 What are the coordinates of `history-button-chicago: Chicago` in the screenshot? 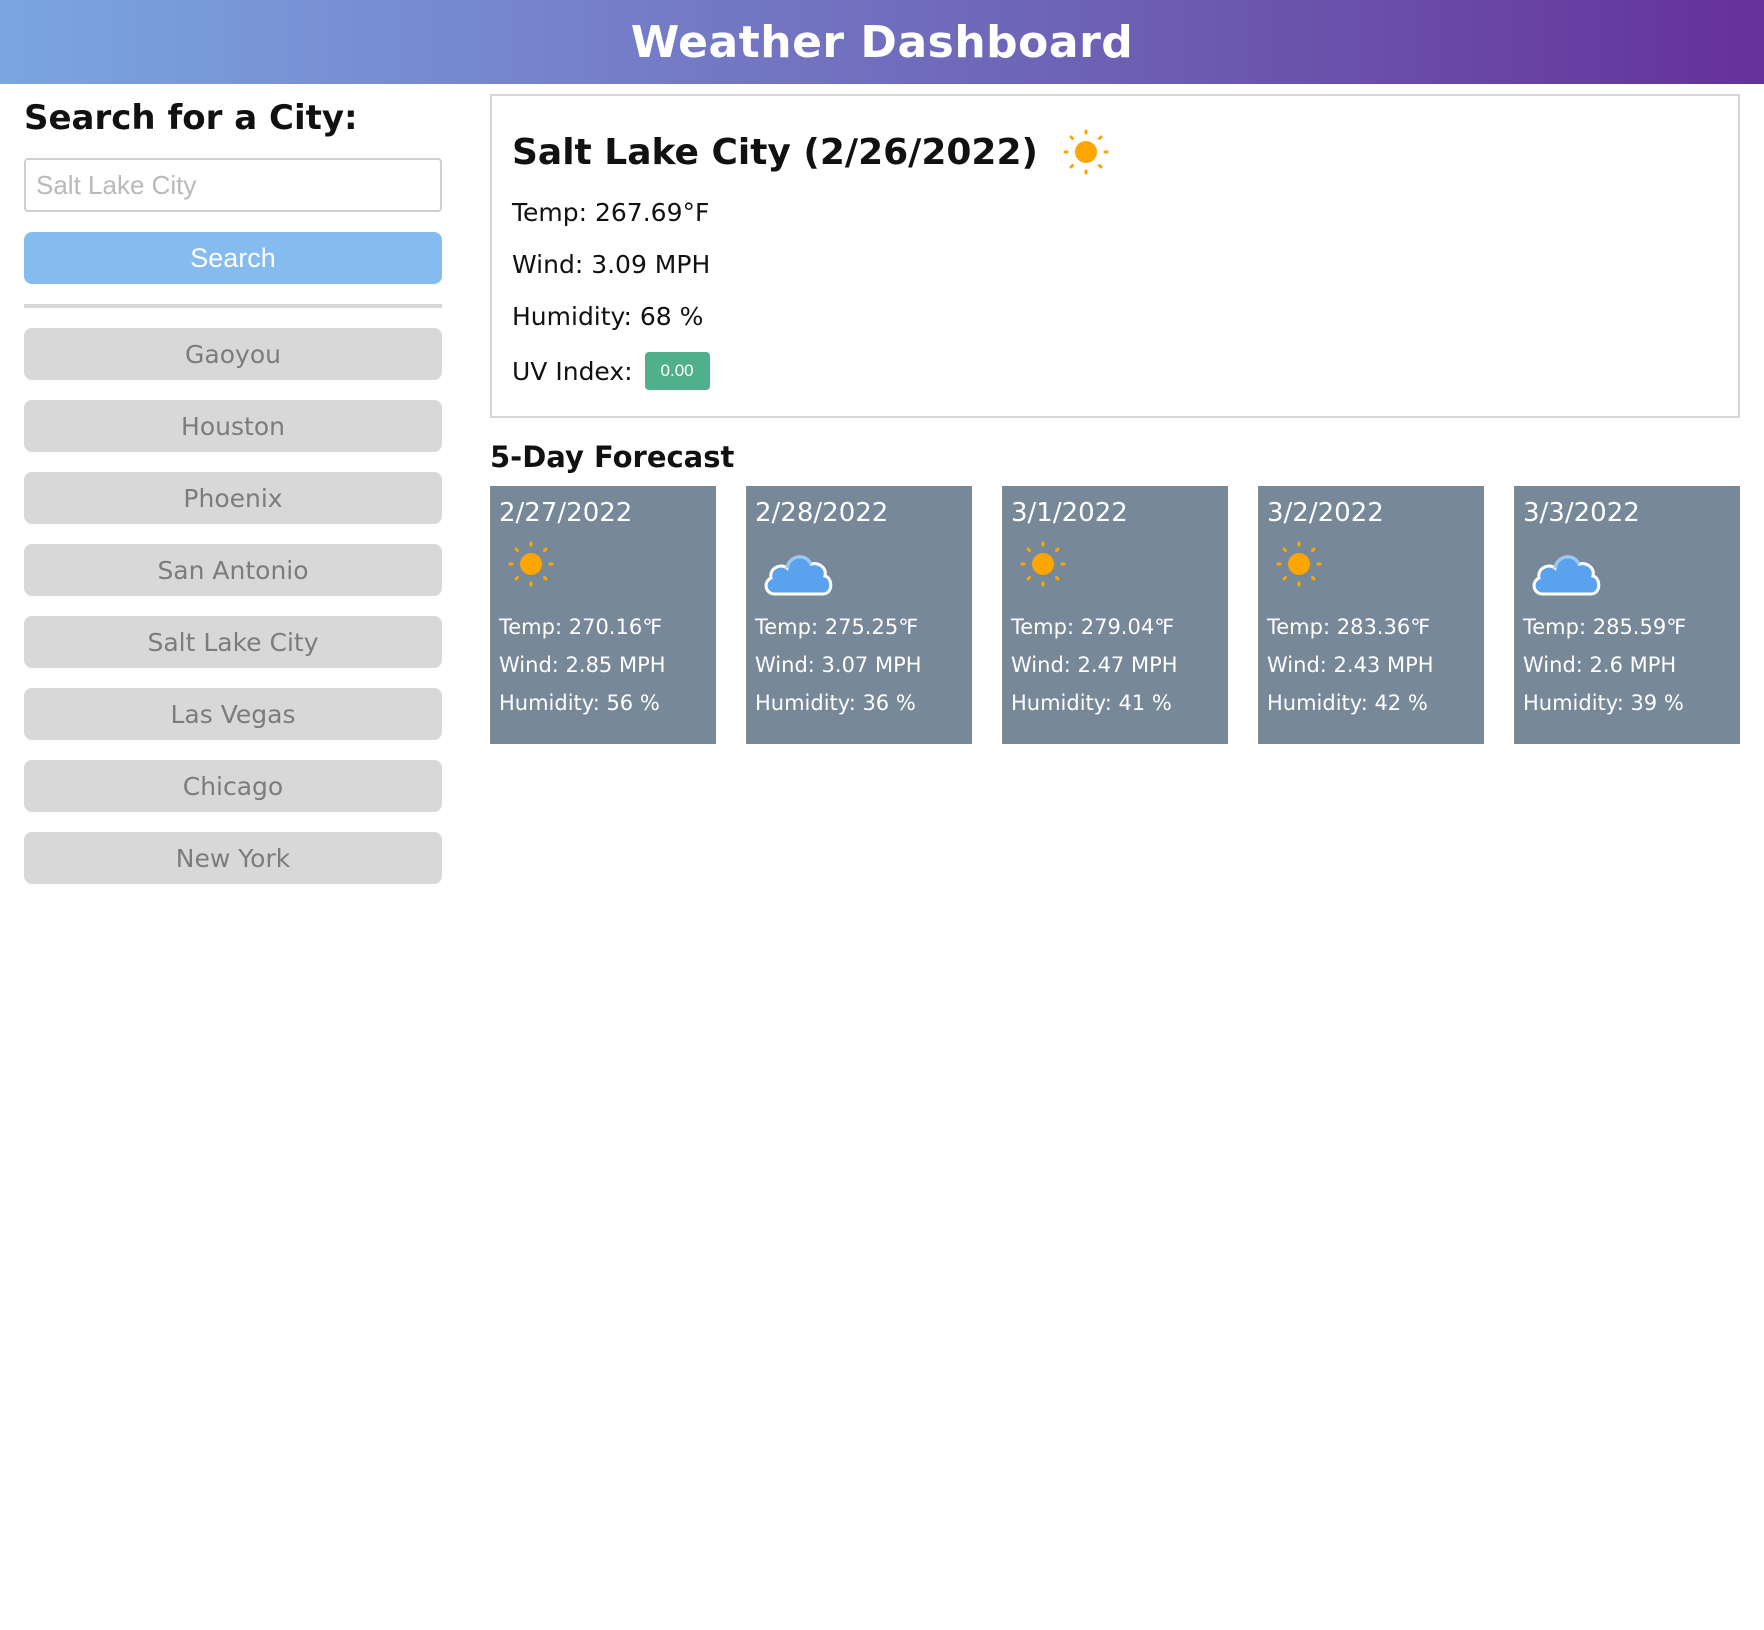 It's located at (233, 786).